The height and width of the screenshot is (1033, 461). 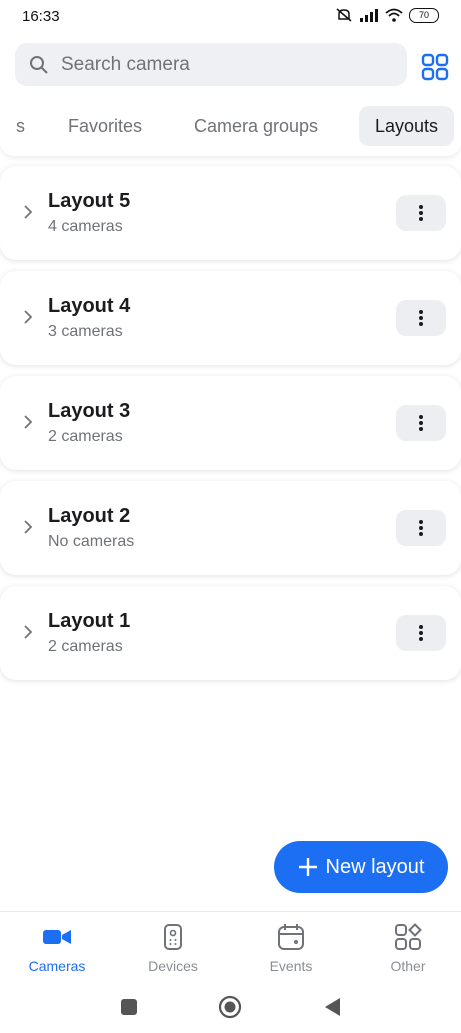 What do you see at coordinates (332, 1007) in the screenshot?
I see `back-icon` at bounding box center [332, 1007].